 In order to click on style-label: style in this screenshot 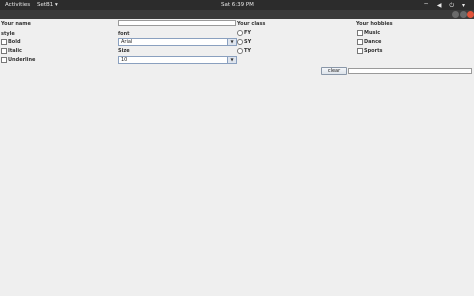, I will do `click(8, 34)`.